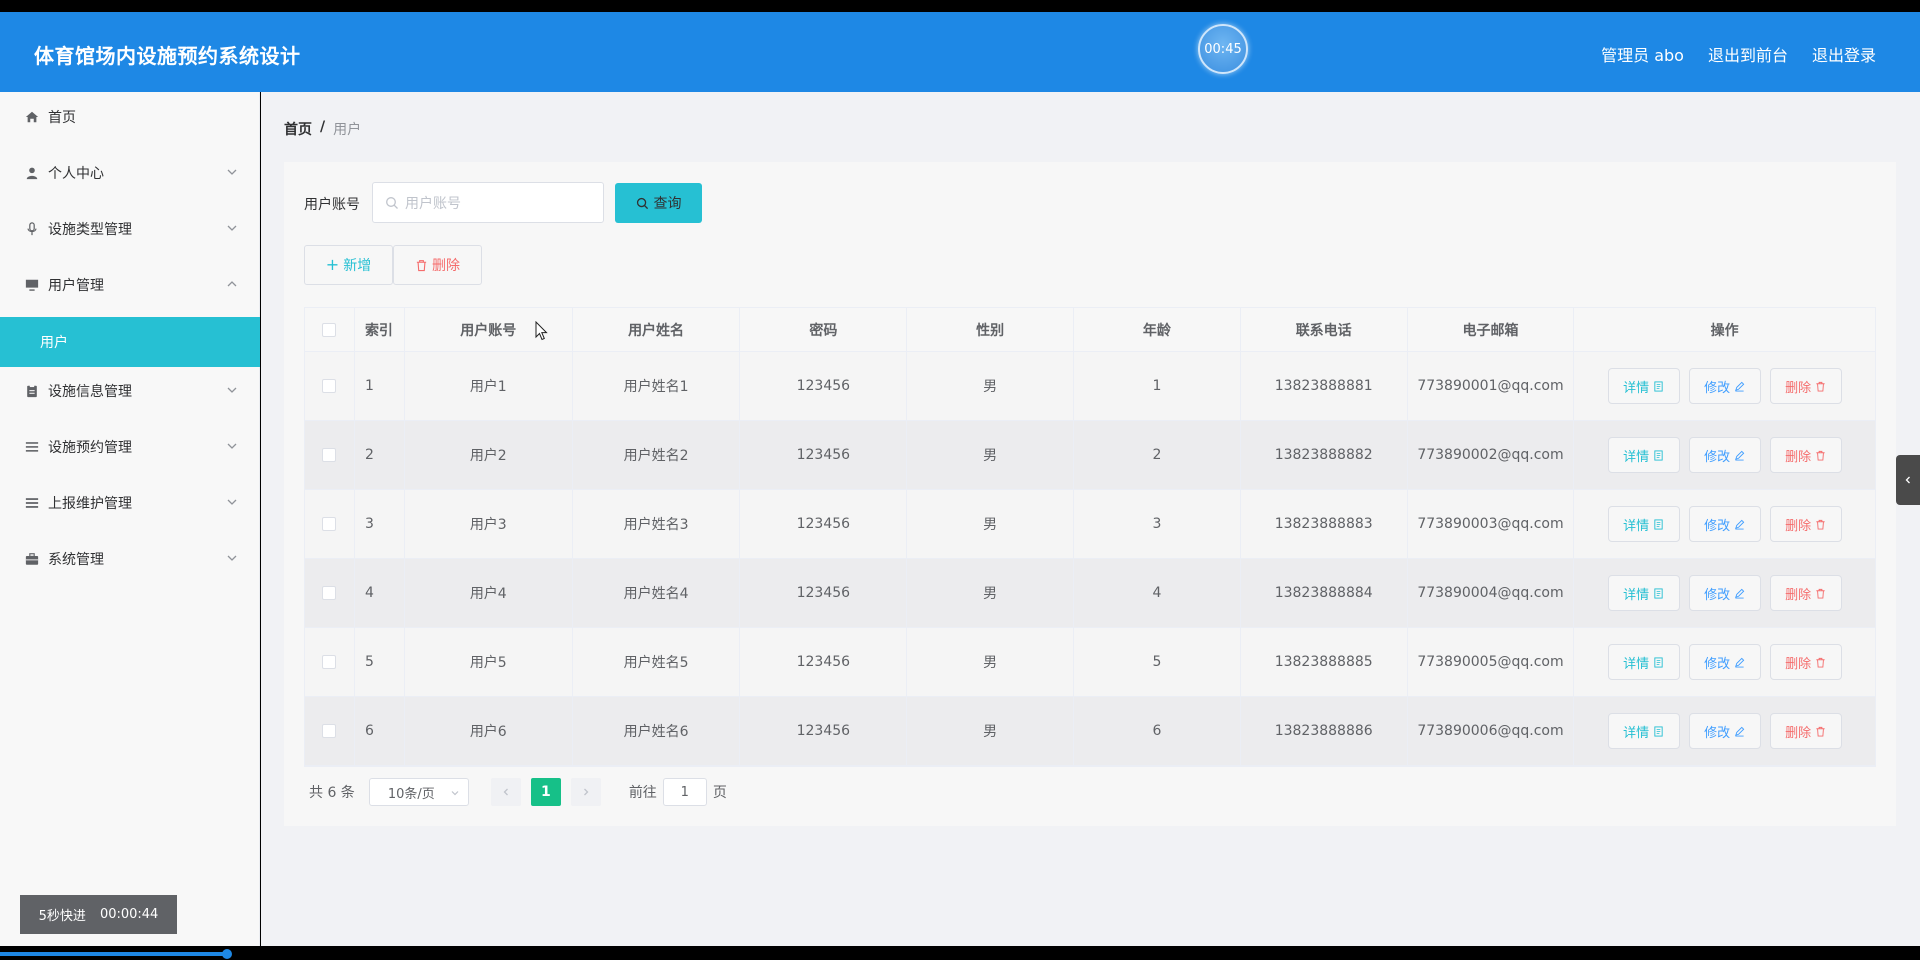 This screenshot has height=960, width=1920. Describe the element at coordinates (130, 342) in the screenshot. I see `sidebar-subitem-users: 用户` at that location.